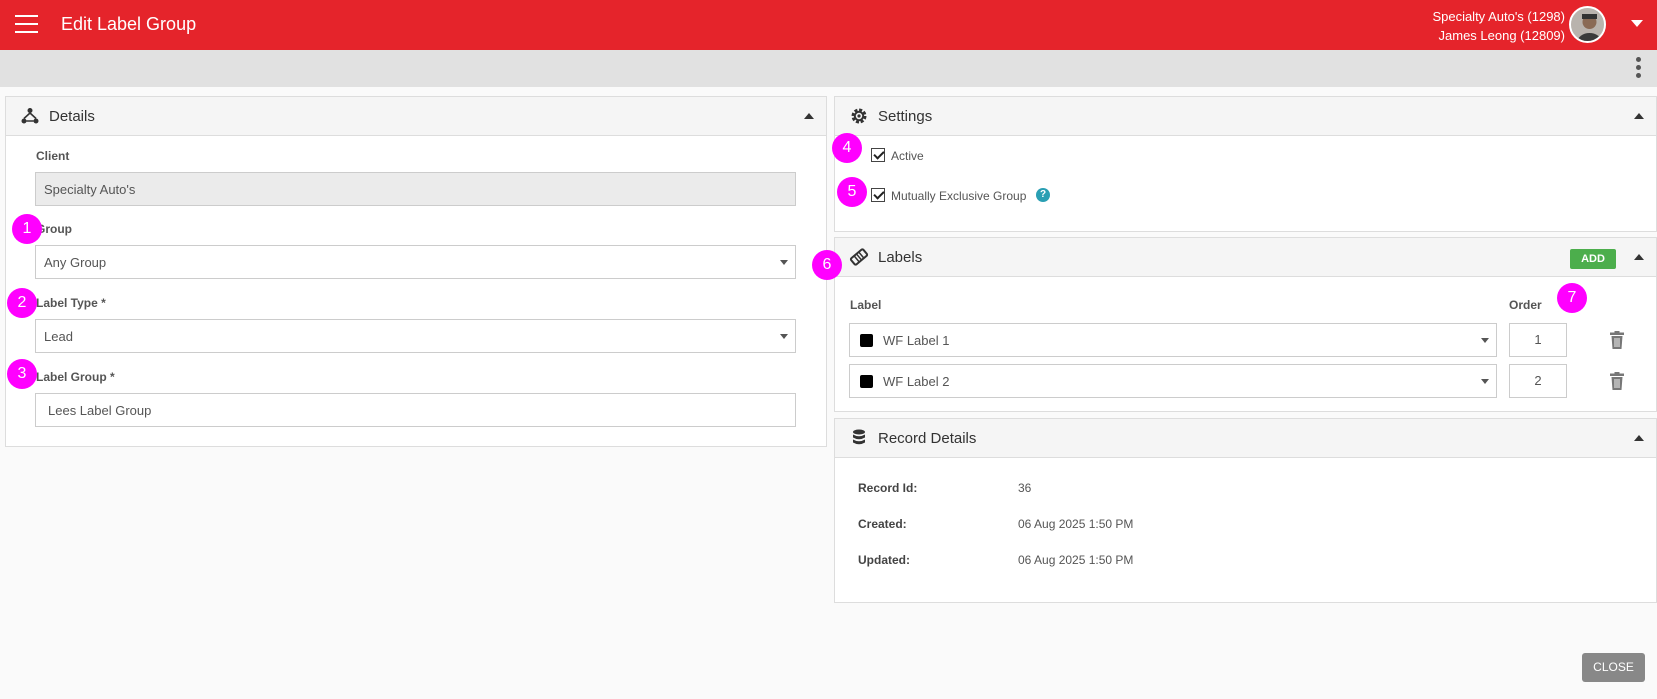 The width and height of the screenshot is (1657, 699). I want to click on updated-value: 06 Aug 2025 1:50 PM, so click(1076, 560).